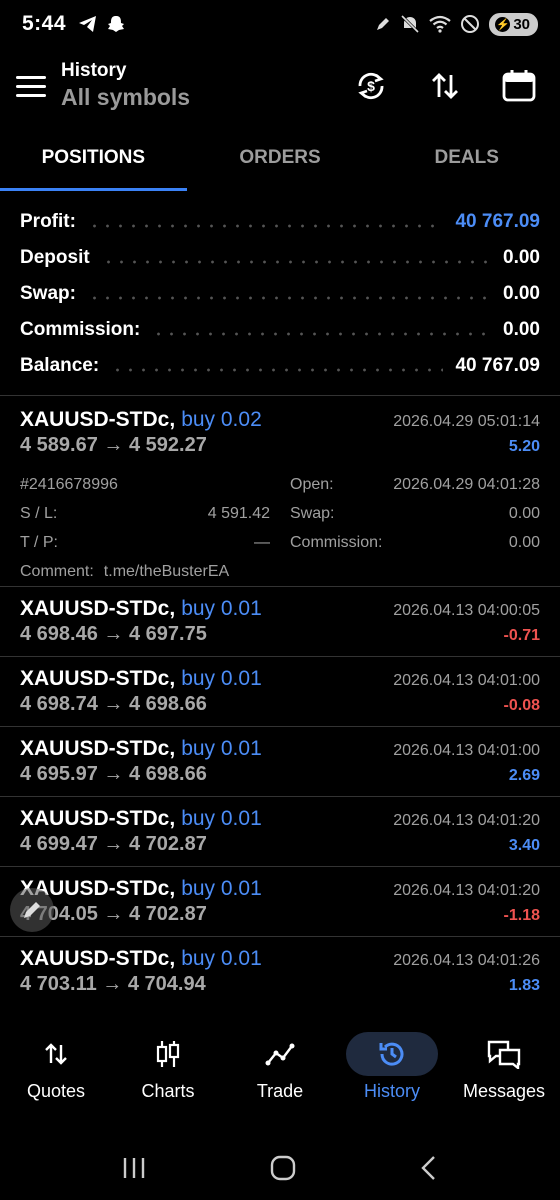  I want to click on wifi-icon, so click(440, 24).